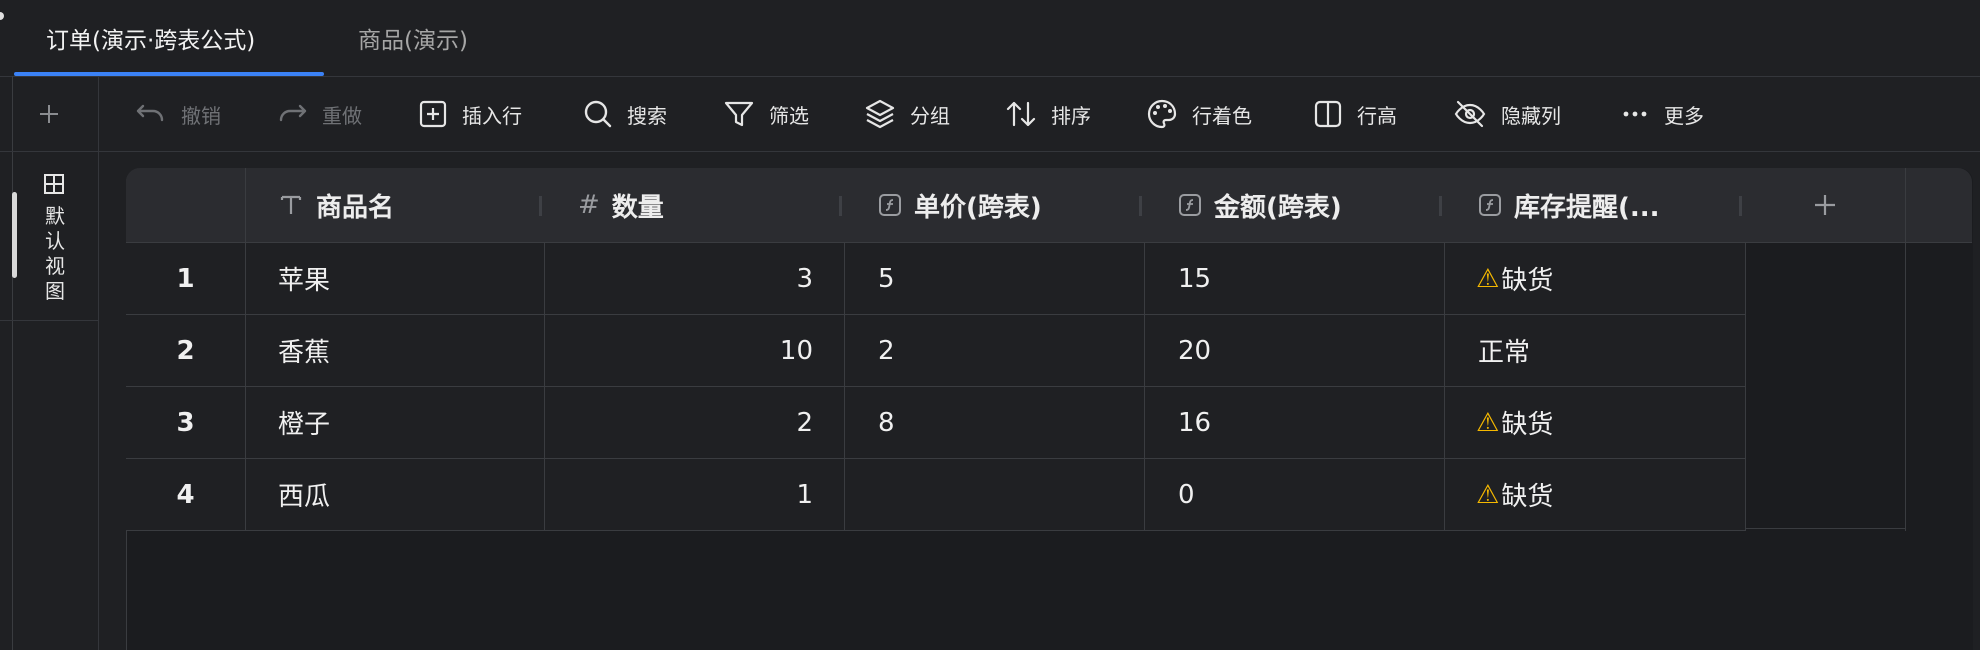 The image size is (1980, 650). I want to click on cell-quantity: 1, so click(679, 494).